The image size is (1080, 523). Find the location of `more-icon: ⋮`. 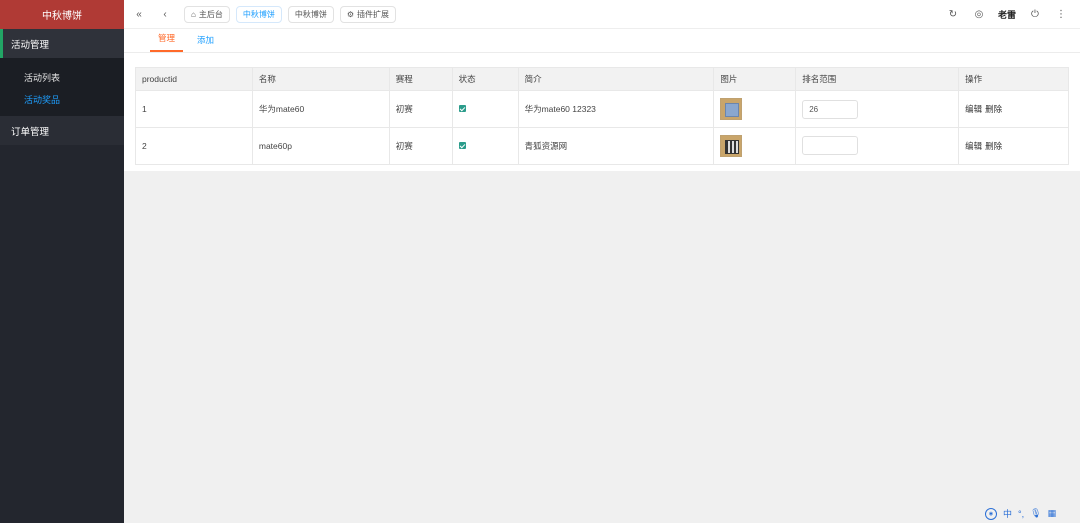

more-icon: ⋮ is located at coordinates (1061, 14).